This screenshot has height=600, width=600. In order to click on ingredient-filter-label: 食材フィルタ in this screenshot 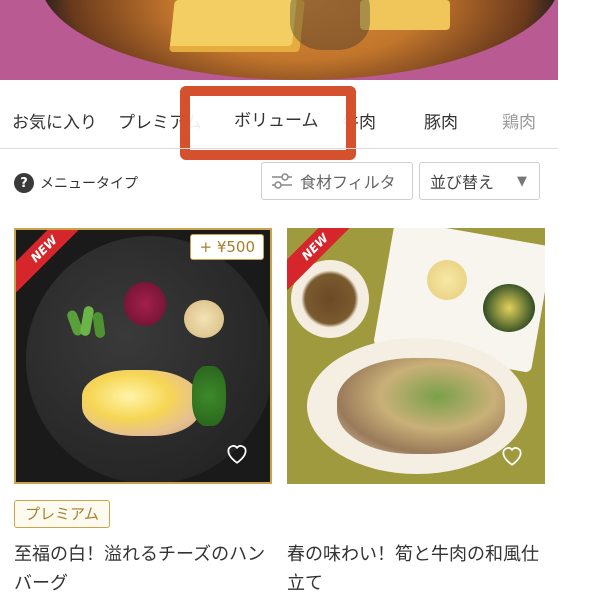, I will do `click(348, 182)`.